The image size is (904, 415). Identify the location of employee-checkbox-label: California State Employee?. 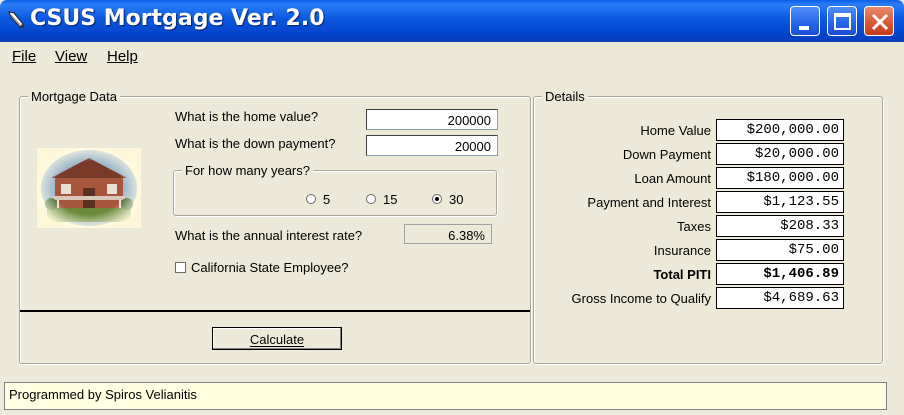
(270, 267).